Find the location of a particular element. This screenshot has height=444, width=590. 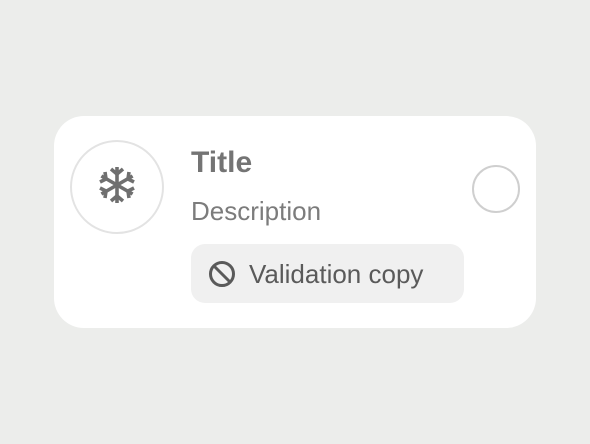

validation-badge: Validation copy is located at coordinates (327, 273).